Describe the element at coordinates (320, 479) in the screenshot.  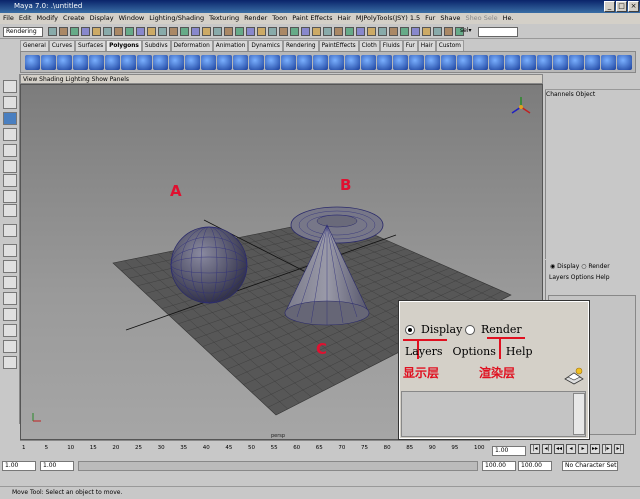
I see `command-line` at that location.